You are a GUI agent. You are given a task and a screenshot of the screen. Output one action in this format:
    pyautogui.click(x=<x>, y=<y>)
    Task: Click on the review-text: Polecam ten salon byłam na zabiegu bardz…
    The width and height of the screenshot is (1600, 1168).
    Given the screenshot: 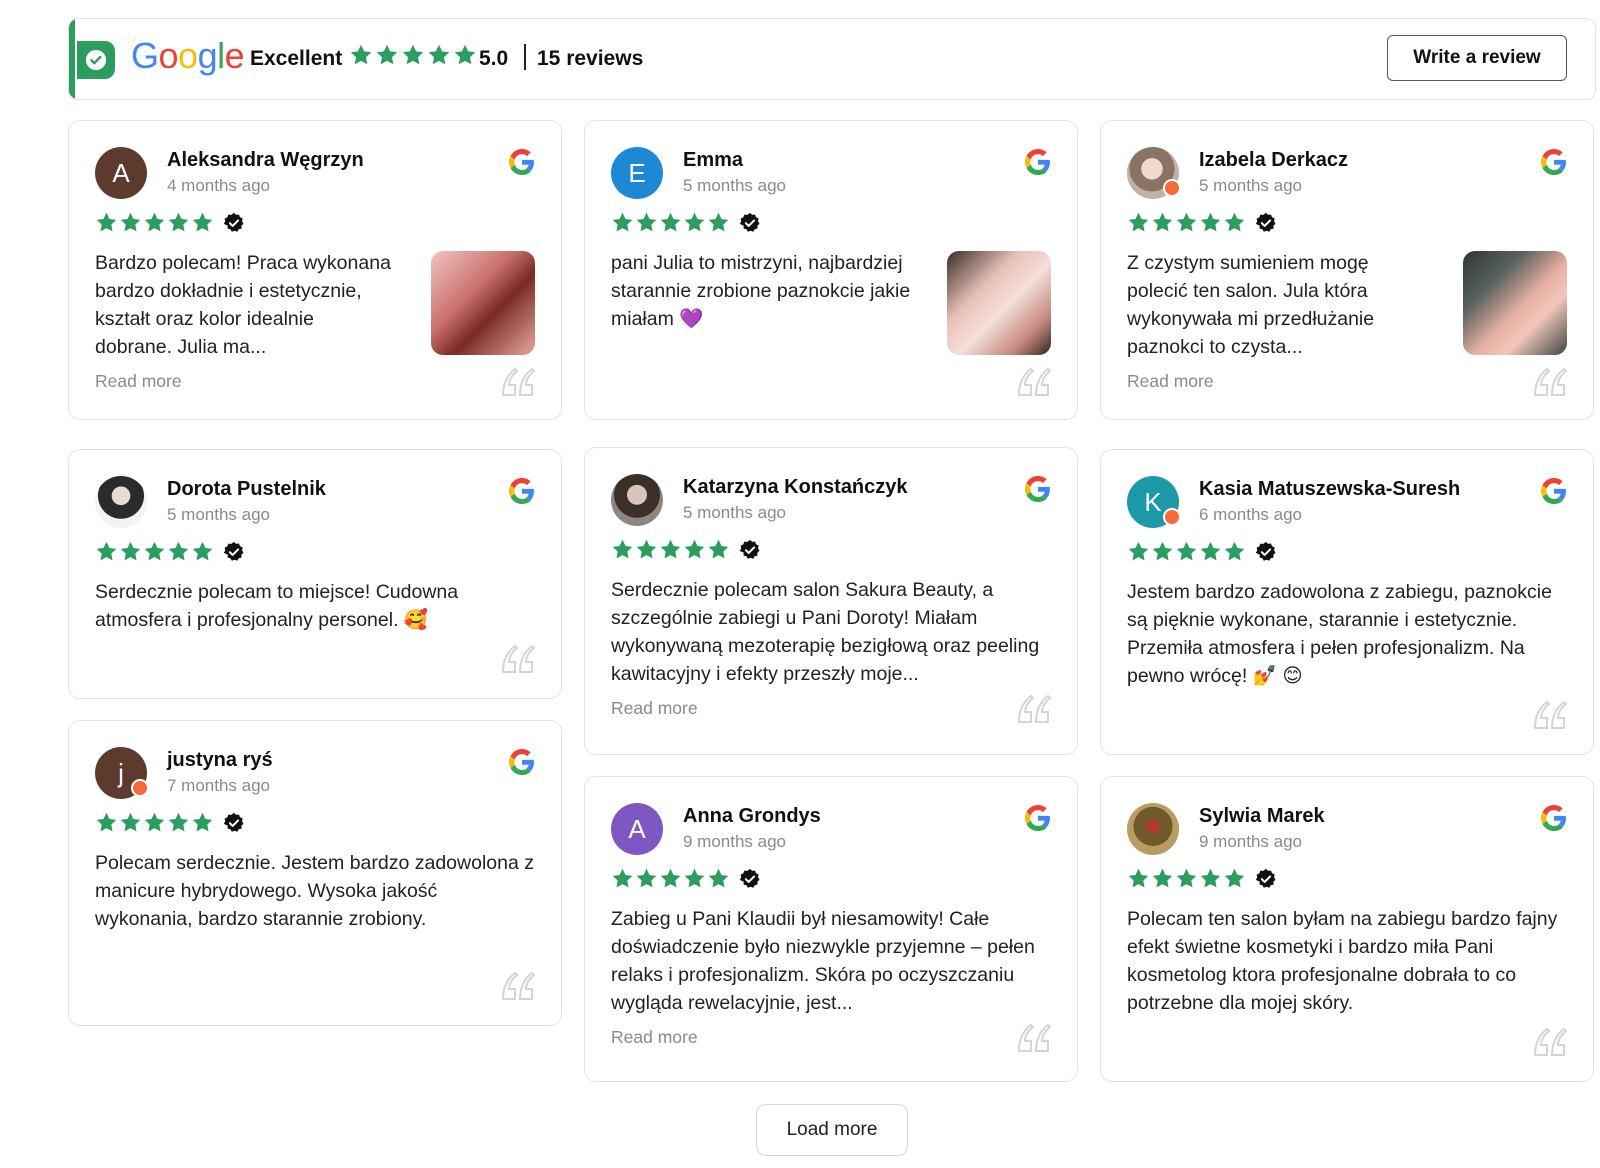 What is the action you would take?
    pyautogui.click(x=1342, y=961)
    